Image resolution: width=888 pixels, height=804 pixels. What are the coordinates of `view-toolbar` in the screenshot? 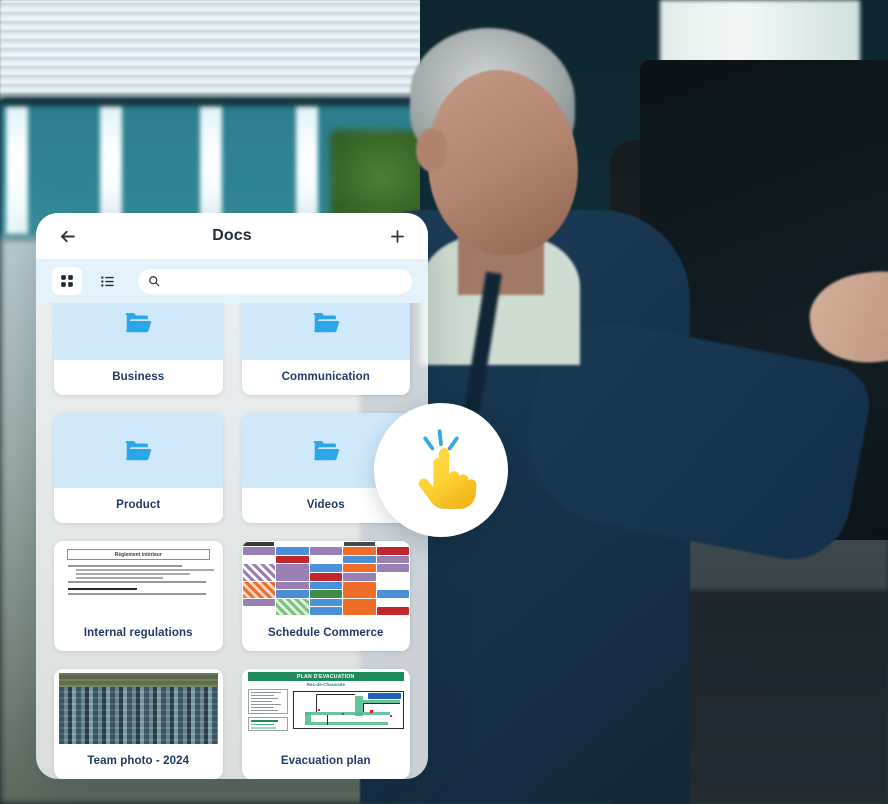 It's located at (232, 281).